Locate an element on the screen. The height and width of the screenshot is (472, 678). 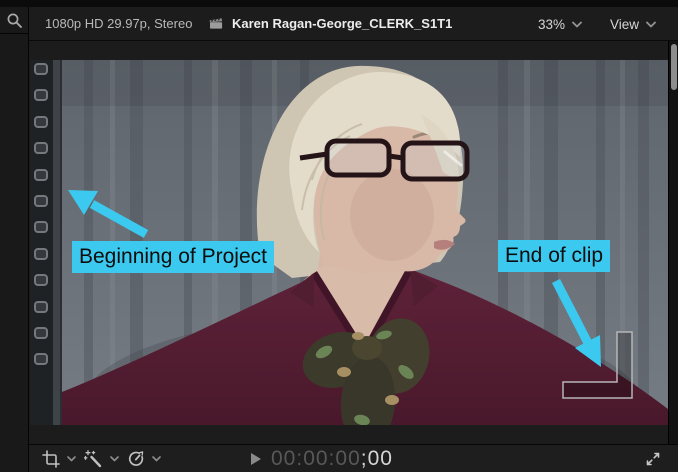
crop-tool-button is located at coordinates (59, 458).